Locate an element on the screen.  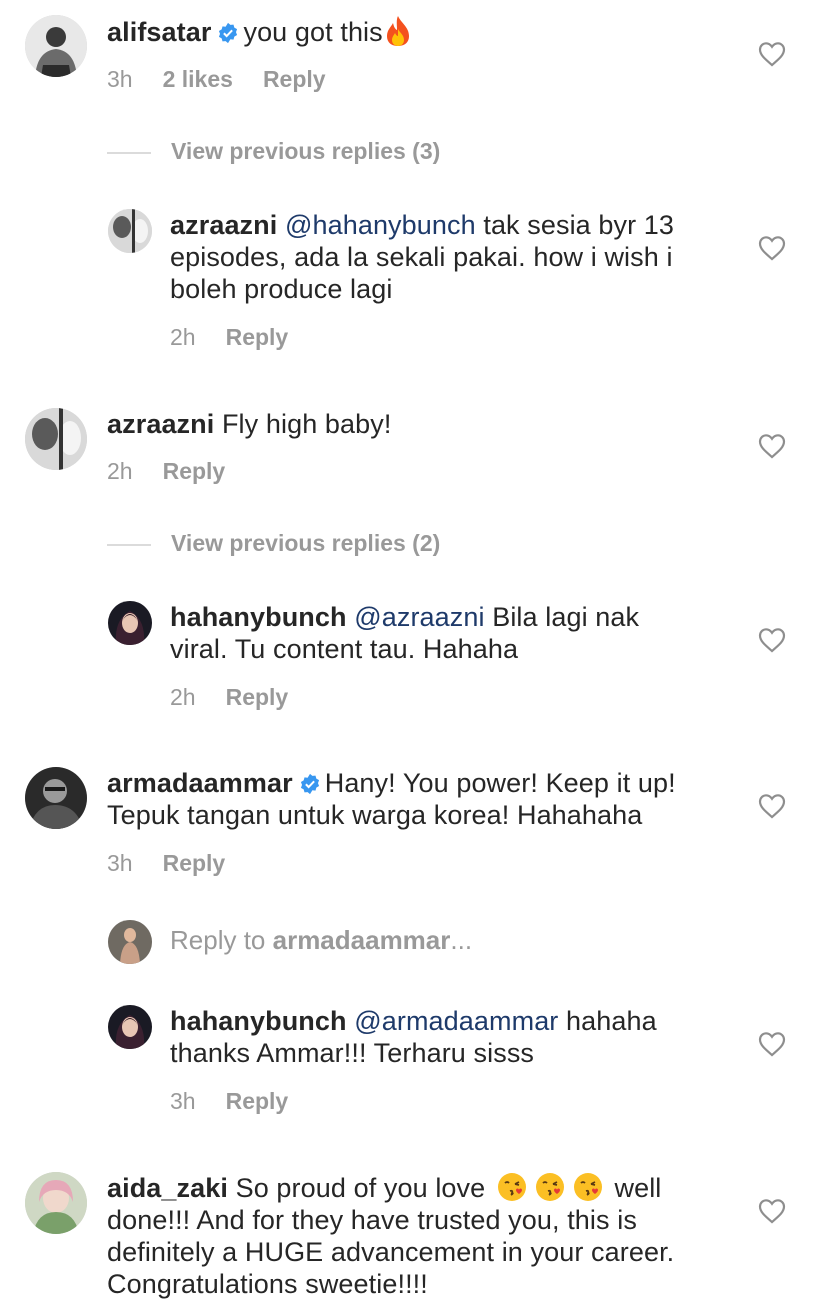
username: aida_zaki is located at coordinates (167, 1188).